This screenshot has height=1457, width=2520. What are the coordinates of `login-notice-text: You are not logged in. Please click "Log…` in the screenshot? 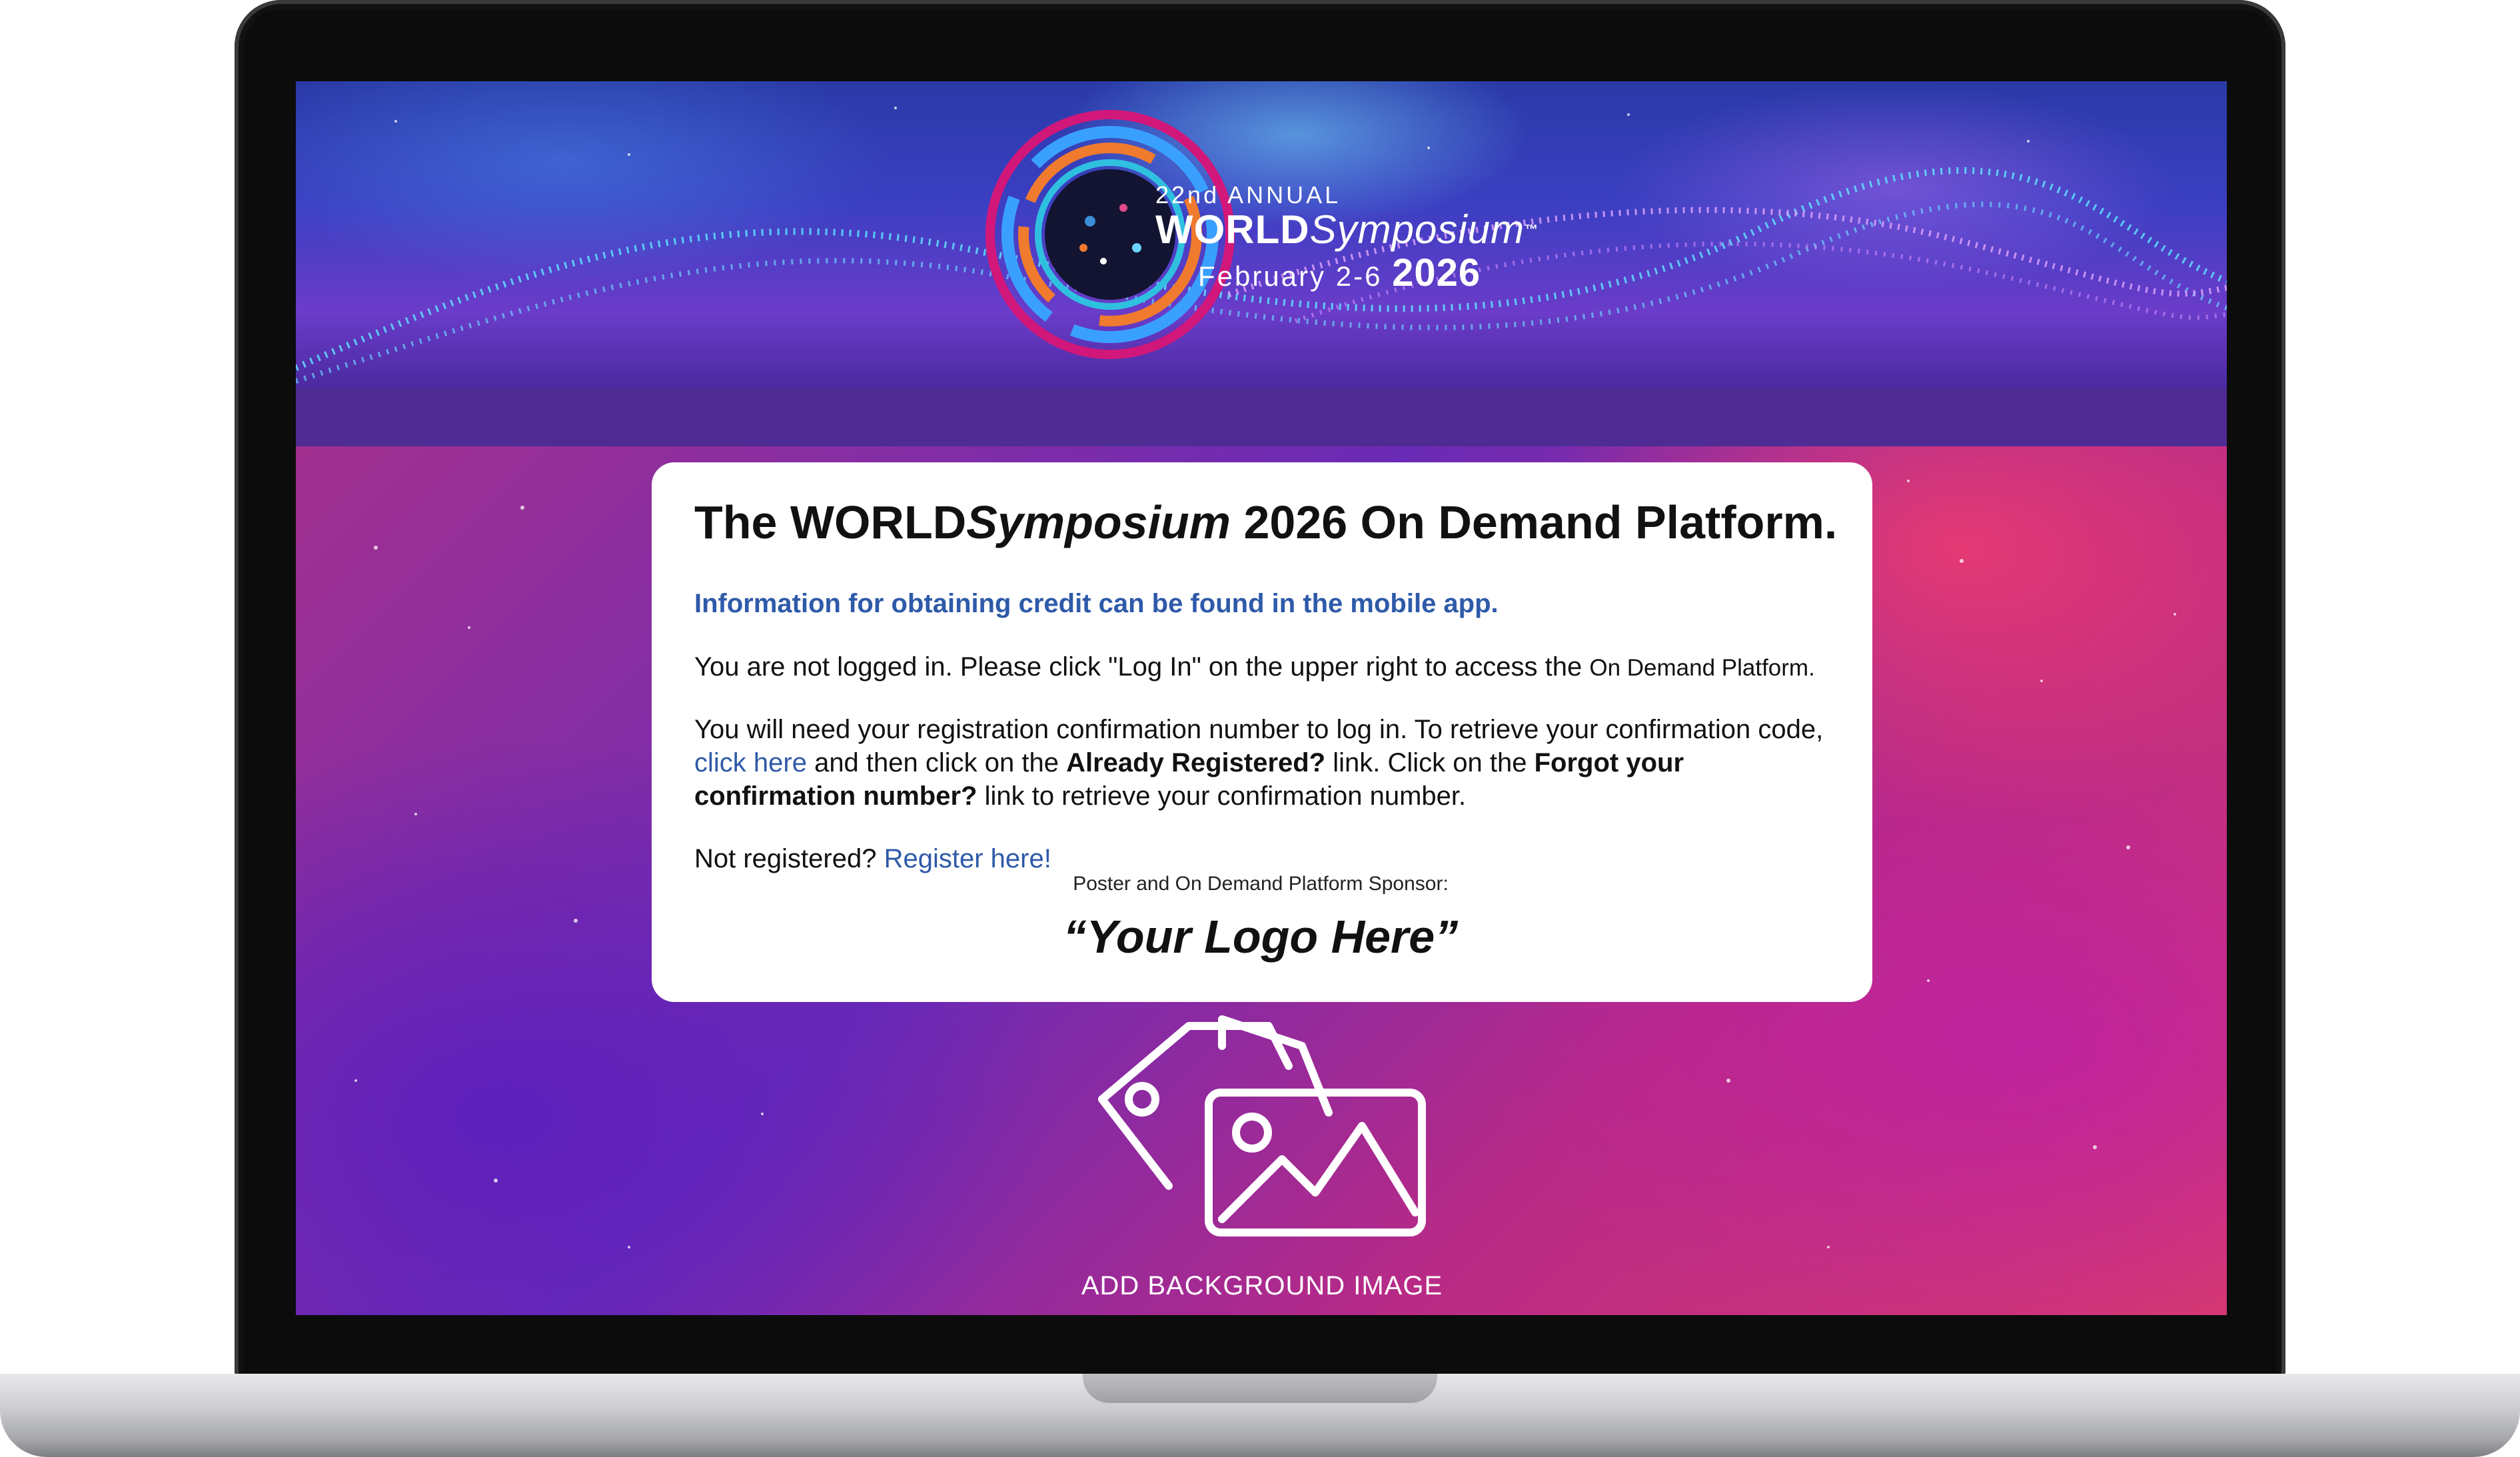 It's located at (1142, 667).